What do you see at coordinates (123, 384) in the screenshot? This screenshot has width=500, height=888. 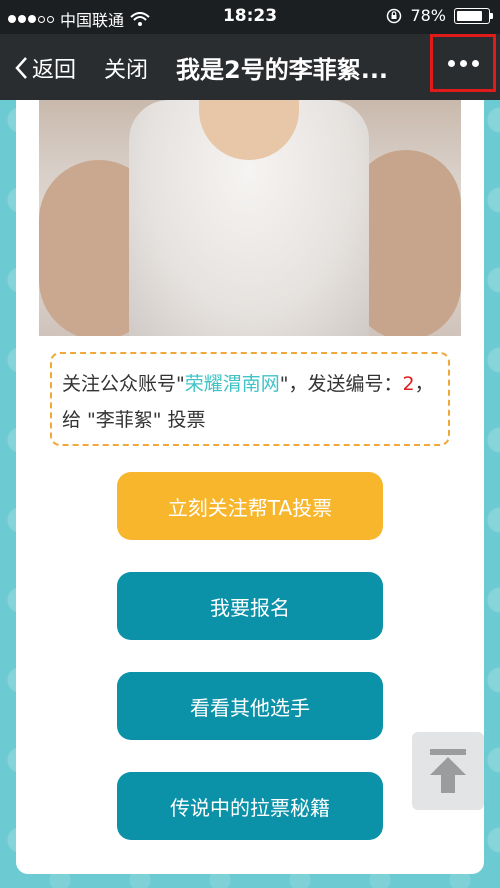 I see `notice-prefix: 关注公众账号"` at bounding box center [123, 384].